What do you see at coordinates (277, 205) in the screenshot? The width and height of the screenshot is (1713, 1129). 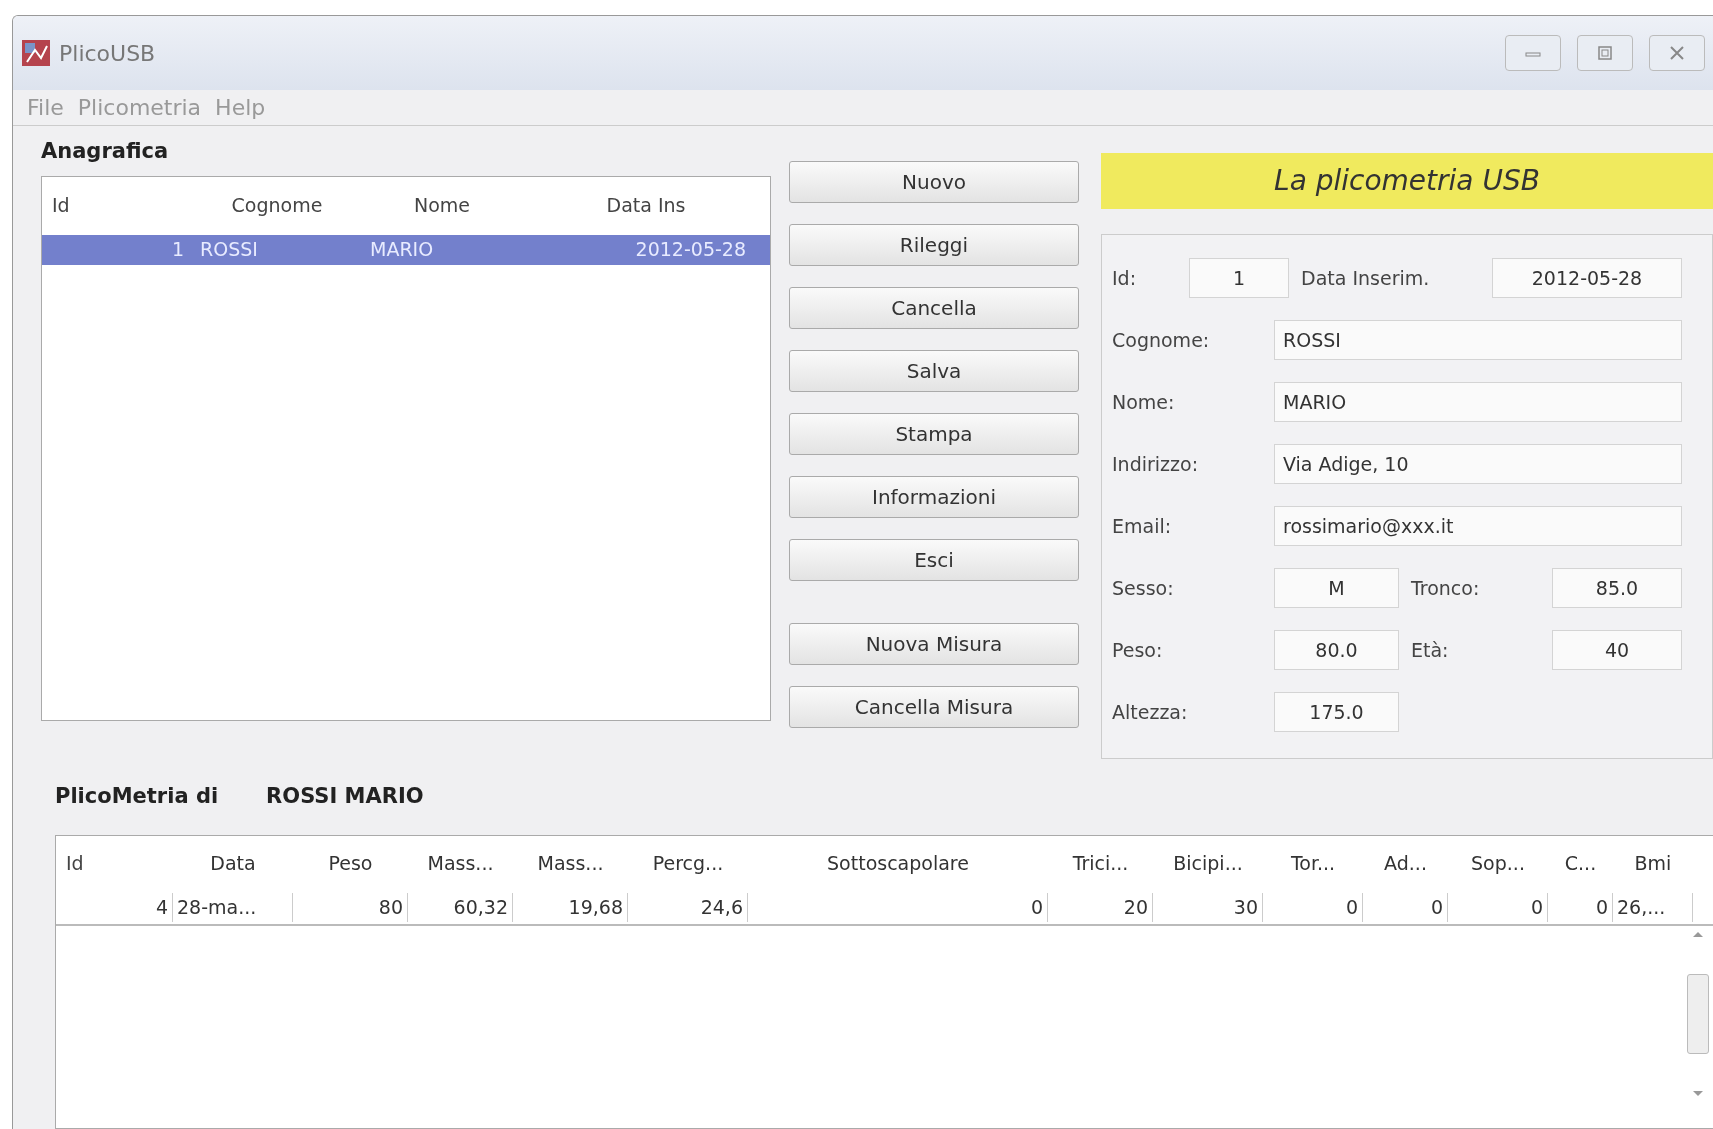 I see `column-header: Cognome` at bounding box center [277, 205].